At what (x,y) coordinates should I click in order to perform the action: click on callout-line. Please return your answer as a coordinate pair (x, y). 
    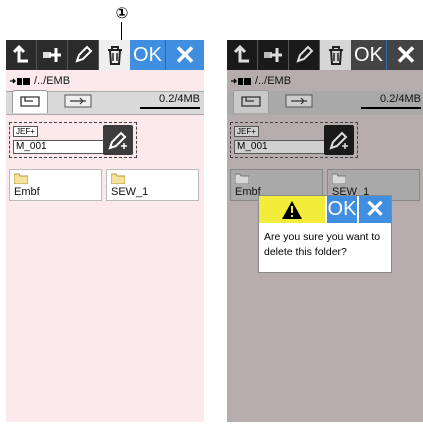
    Looking at the image, I should click on (121, 31).